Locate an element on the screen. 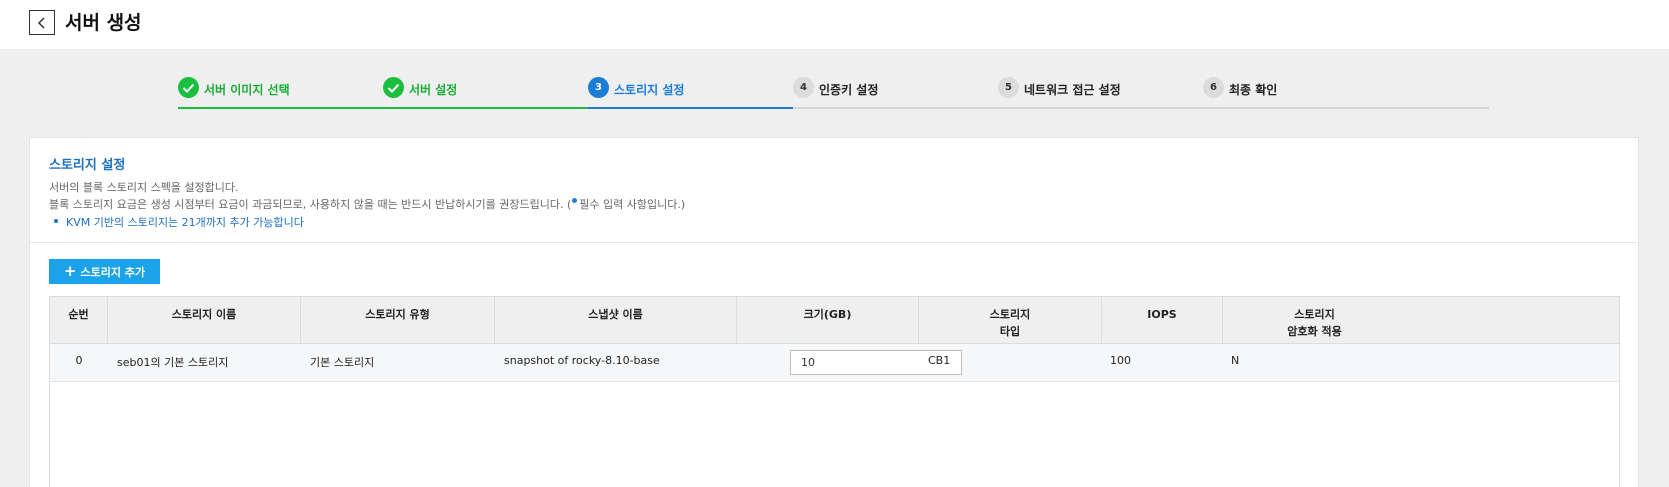 The height and width of the screenshot is (487, 1669). column-header-name: 스토리지 이름 is located at coordinates (204, 320).